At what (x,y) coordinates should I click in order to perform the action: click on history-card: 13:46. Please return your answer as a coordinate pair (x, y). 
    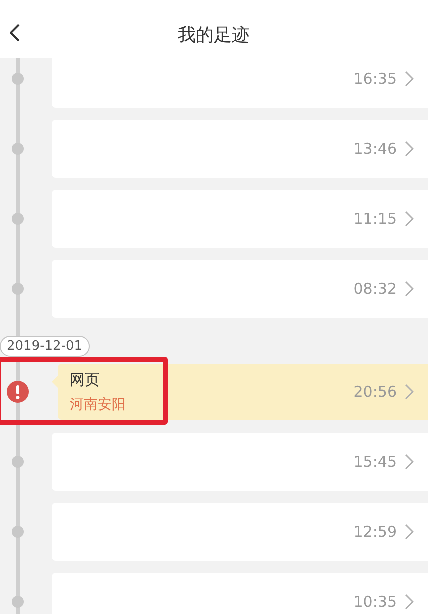
    Looking at the image, I should click on (240, 149).